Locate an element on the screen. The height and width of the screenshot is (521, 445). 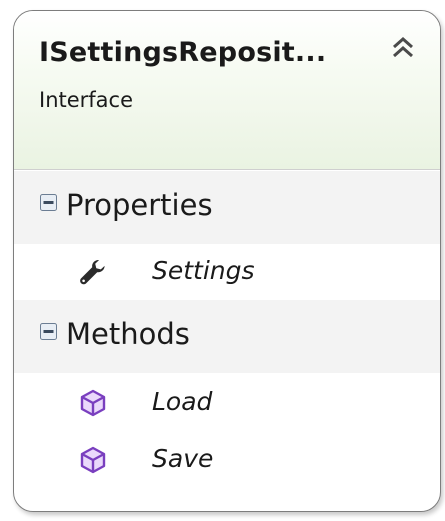
member-name: Load is located at coordinates (182, 401).